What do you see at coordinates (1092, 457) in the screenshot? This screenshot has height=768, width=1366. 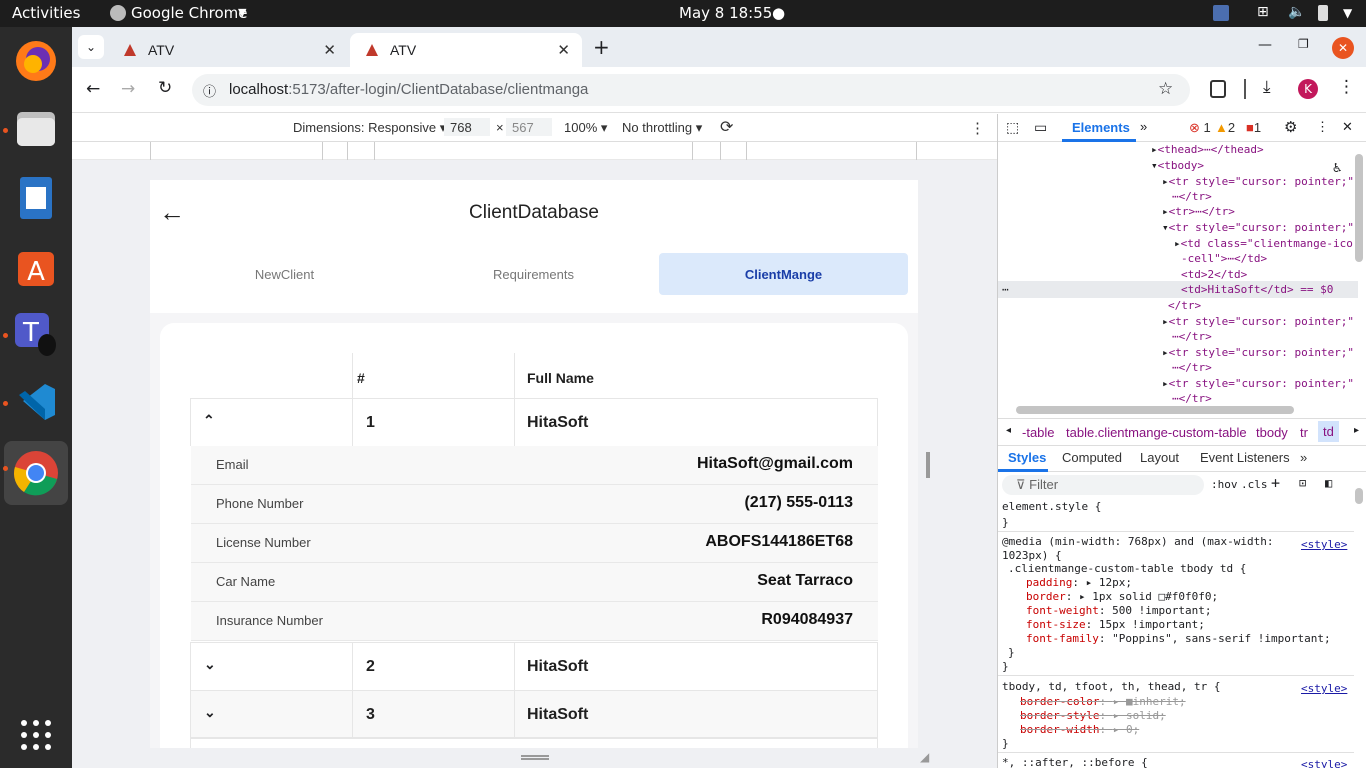 I see `tab-computed: Computed` at bounding box center [1092, 457].